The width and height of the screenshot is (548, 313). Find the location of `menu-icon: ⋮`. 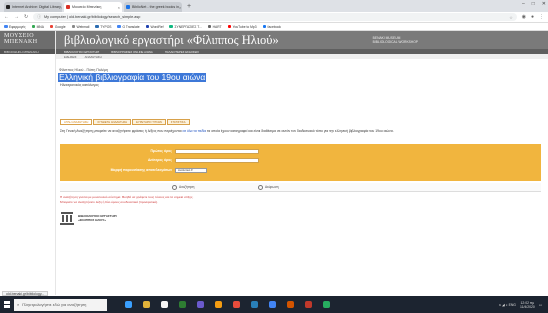

menu-icon: ⋮ is located at coordinates (541, 17).